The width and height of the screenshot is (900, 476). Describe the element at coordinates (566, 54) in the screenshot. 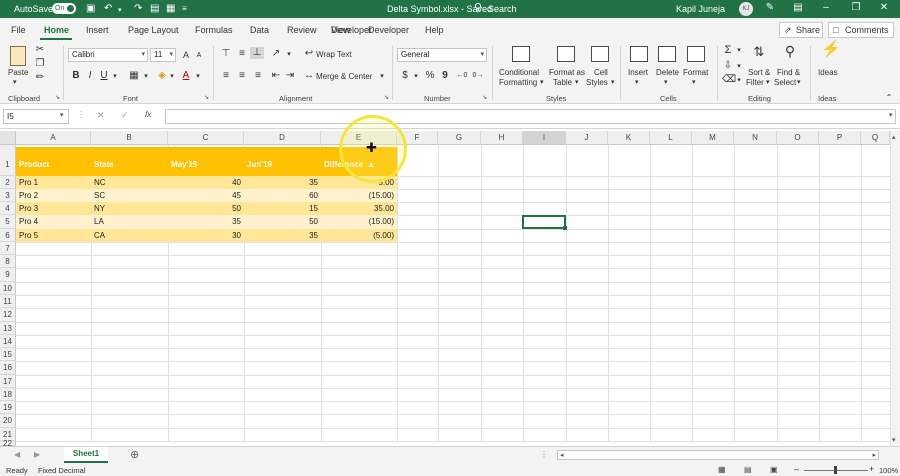

I see `format-as-table-icon` at that location.